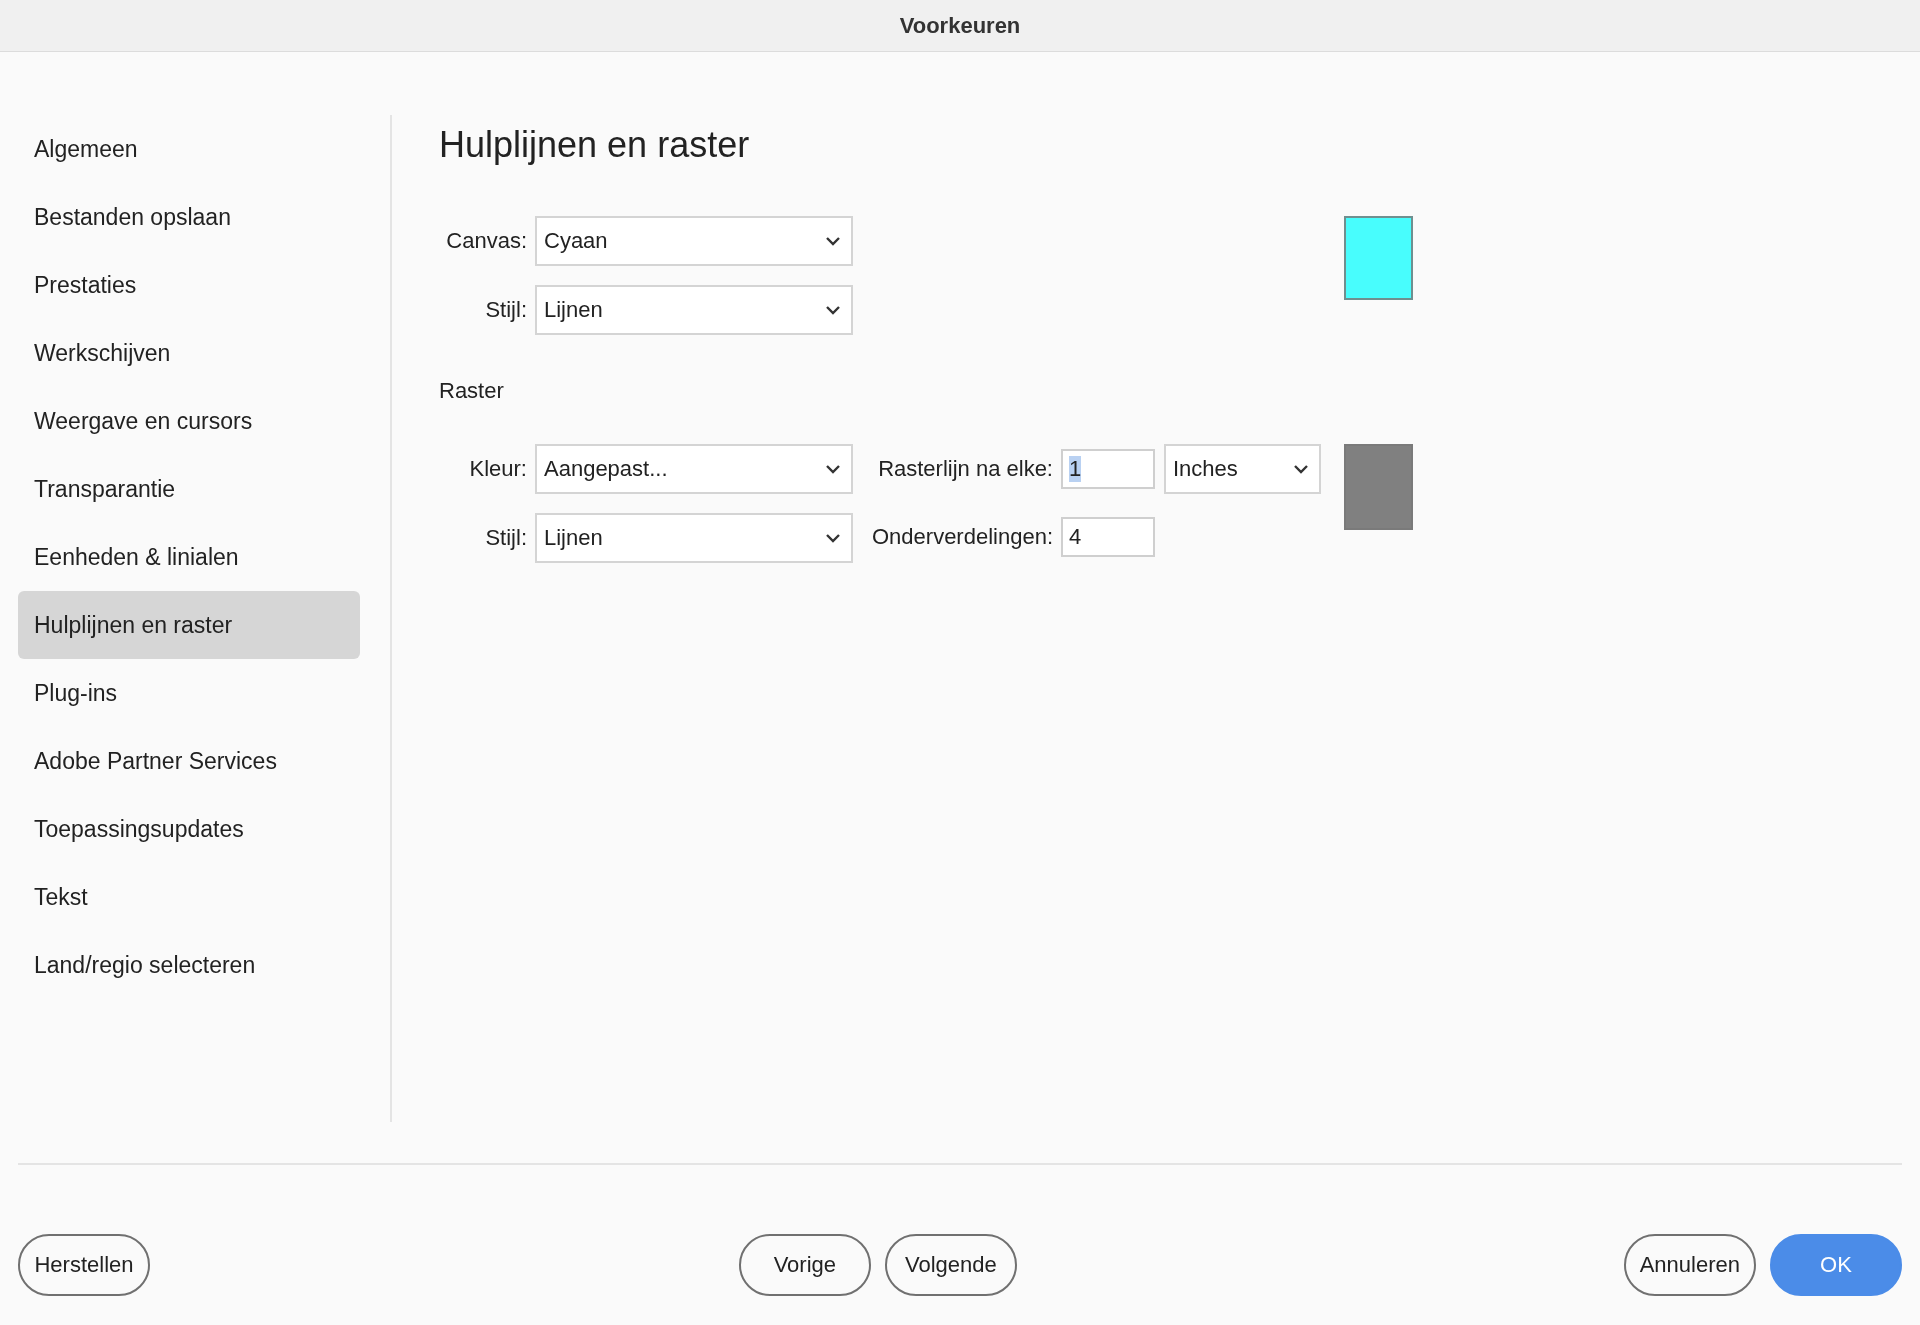  What do you see at coordinates (497, 469) in the screenshot?
I see `field-label: Kleur:` at bounding box center [497, 469].